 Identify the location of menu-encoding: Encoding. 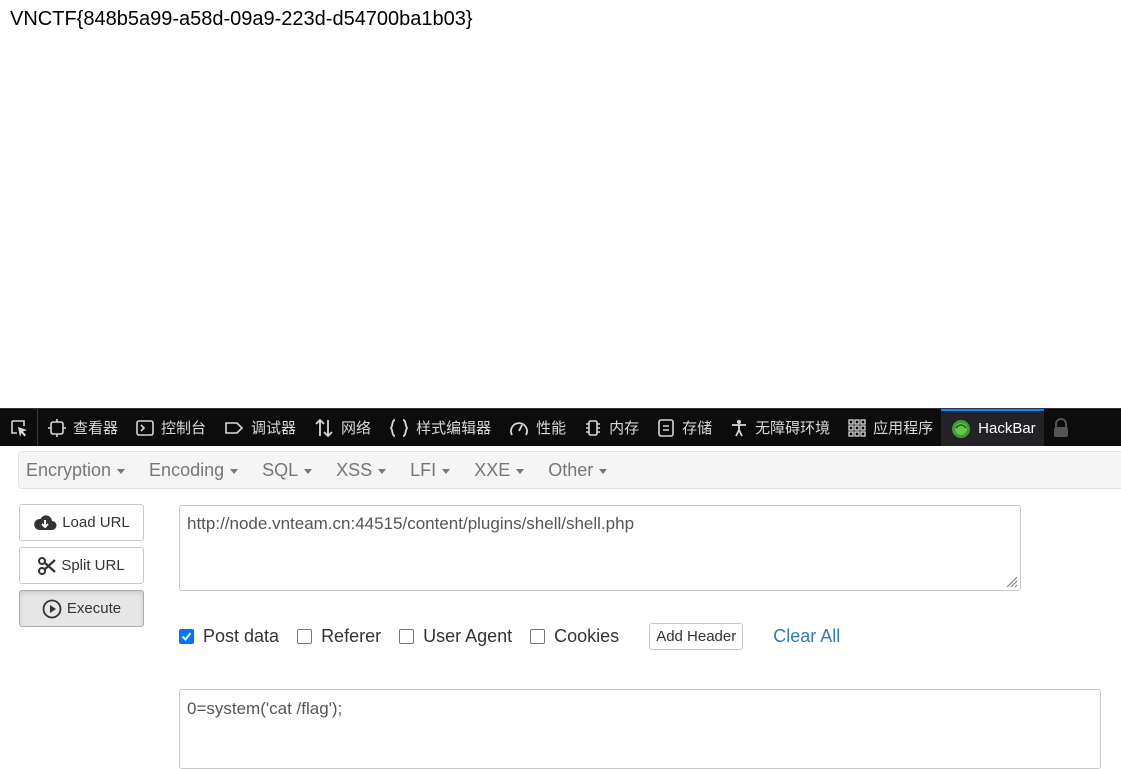
(194, 470).